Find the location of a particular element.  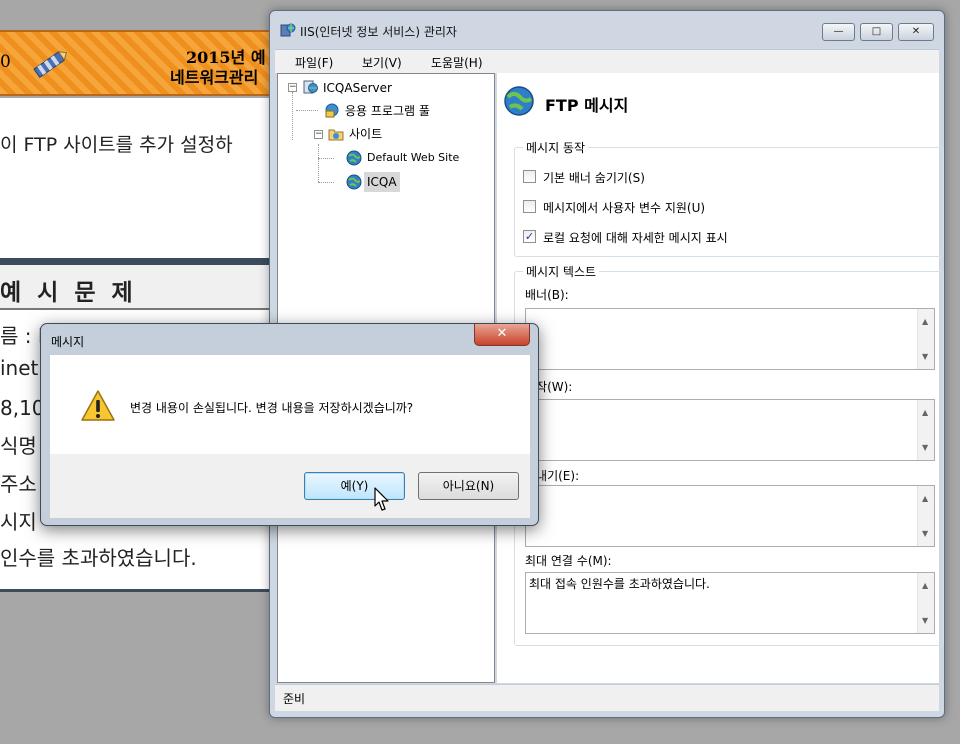

checkbox-label: 로컬 요청에 대해 자세한 메시지 표시 is located at coordinates (635, 238).